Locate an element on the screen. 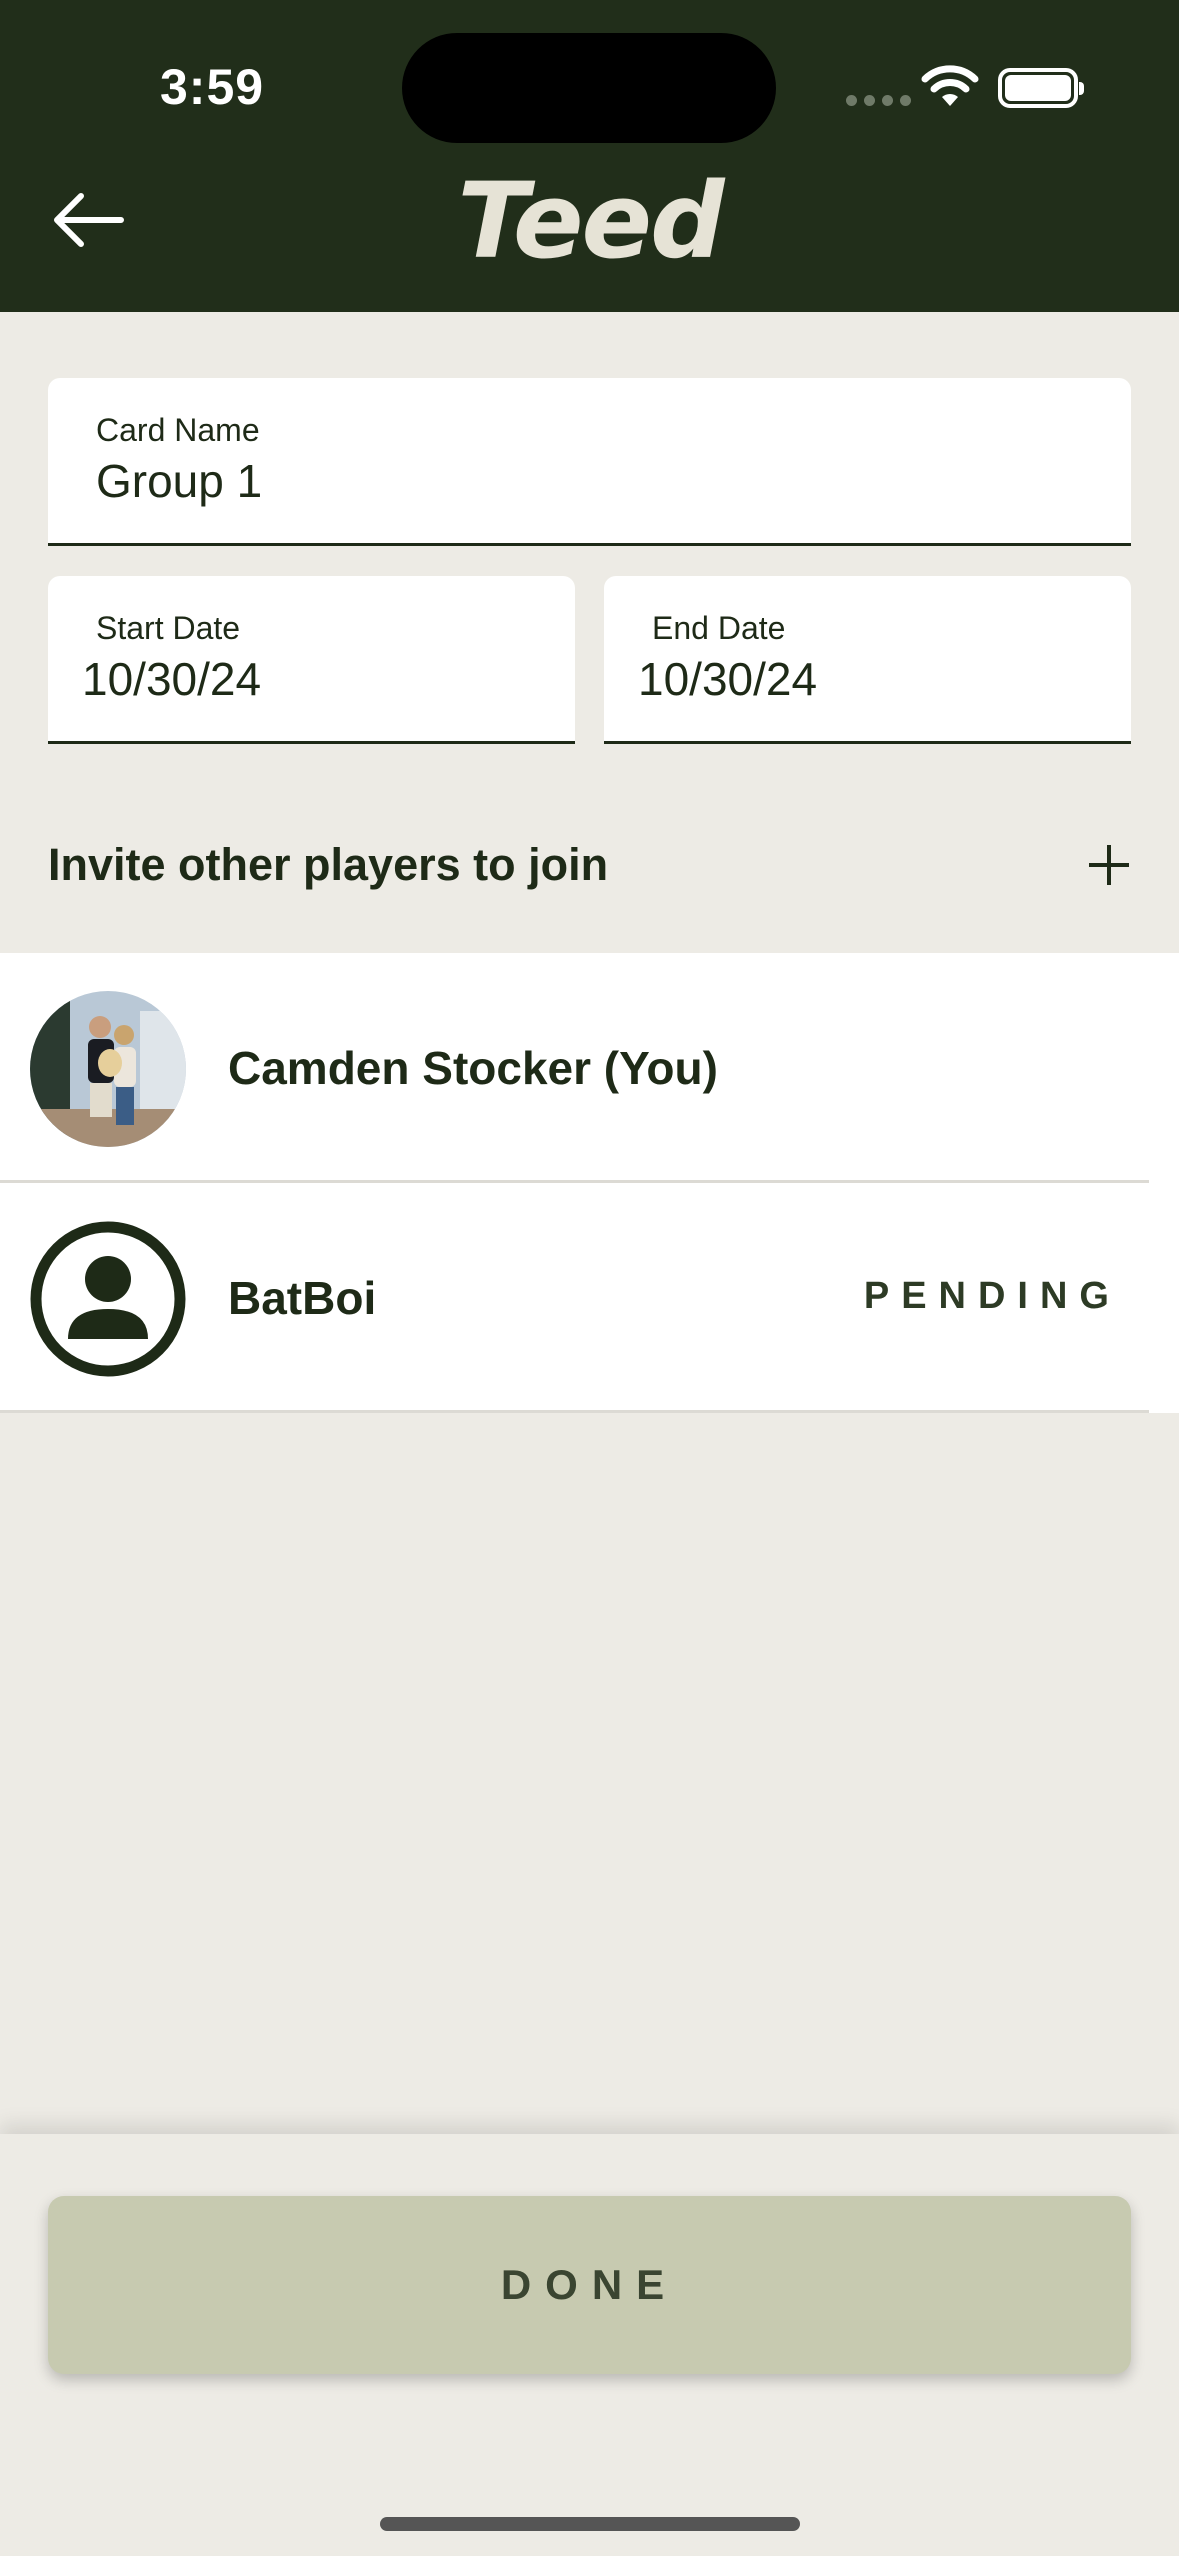 The height and width of the screenshot is (2556, 1179). wifi-icon is located at coordinates (950, 85).